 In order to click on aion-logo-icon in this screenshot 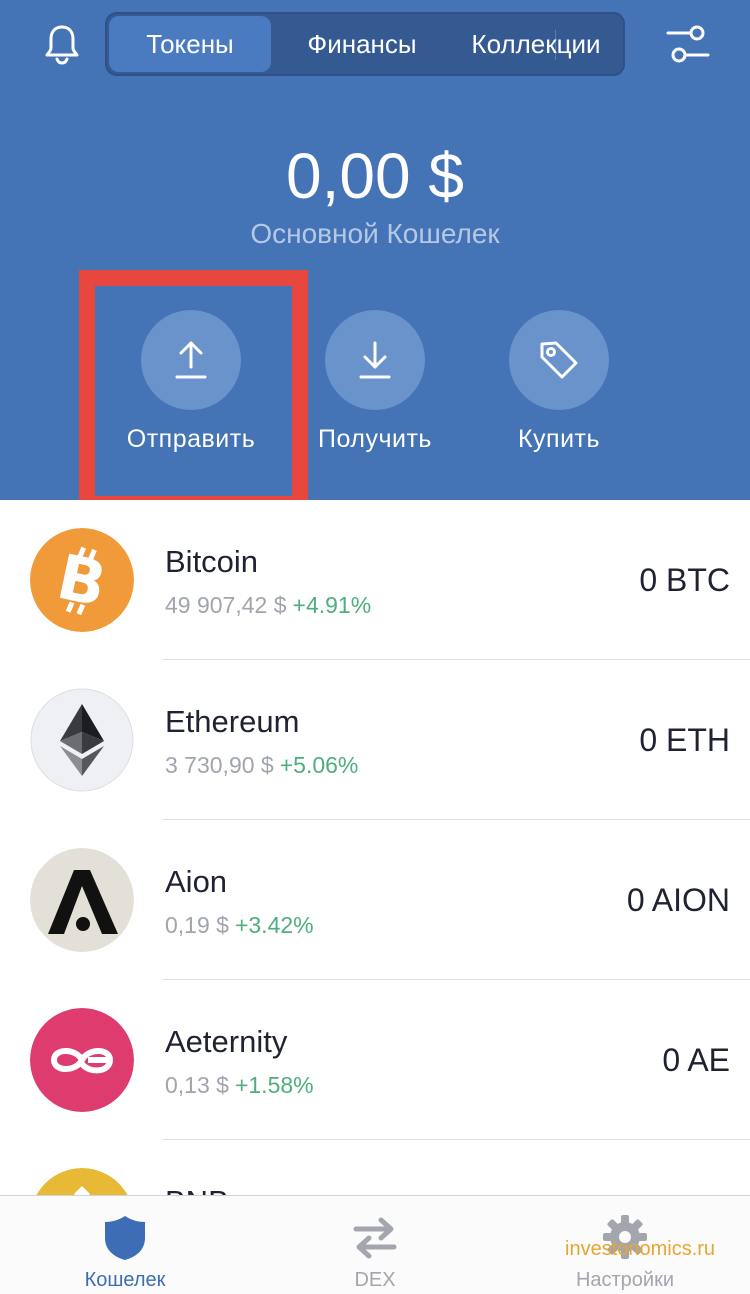, I will do `click(82, 900)`.